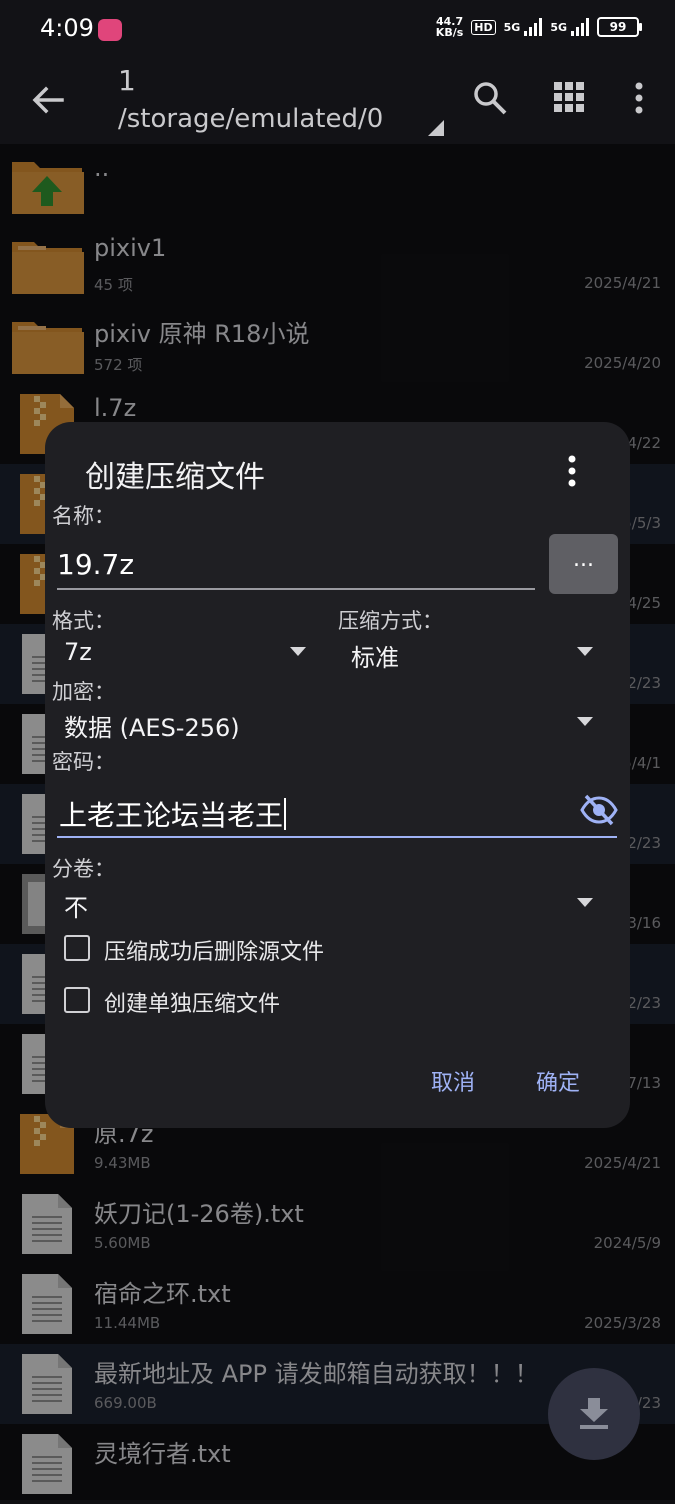 This screenshot has height=1504, width=675. What do you see at coordinates (644, 603) in the screenshot?
I see `file-date: 4/25` at bounding box center [644, 603].